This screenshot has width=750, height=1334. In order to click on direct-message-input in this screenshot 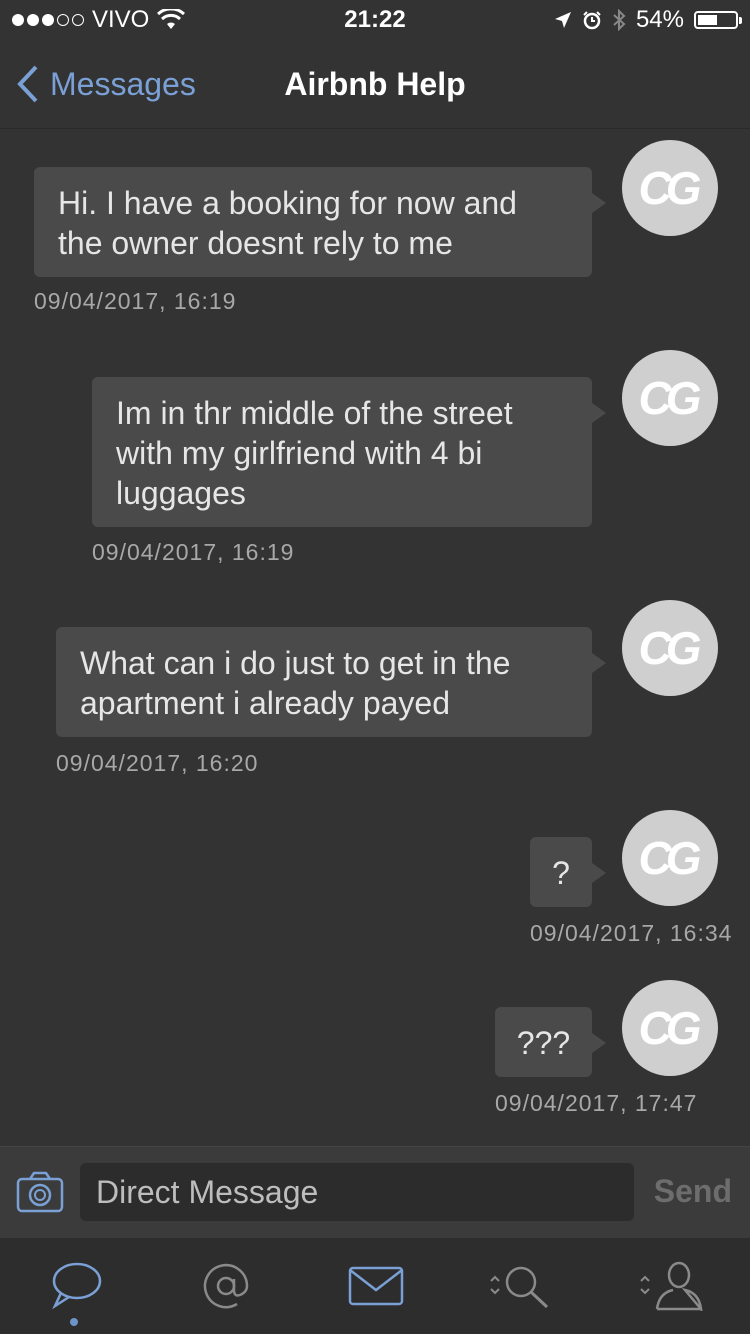, I will do `click(357, 1192)`.